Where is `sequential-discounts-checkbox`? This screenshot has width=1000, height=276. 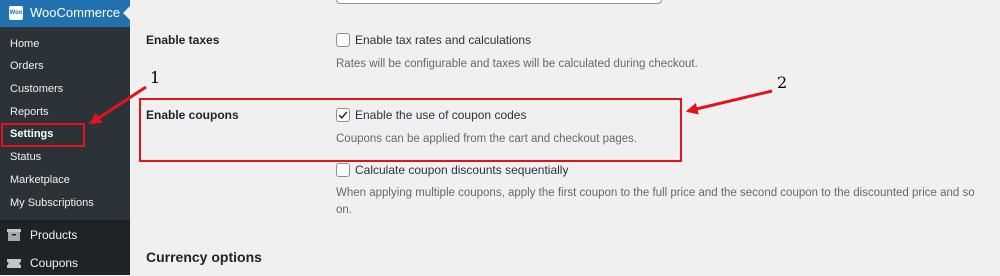 sequential-discounts-checkbox is located at coordinates (343, 170).